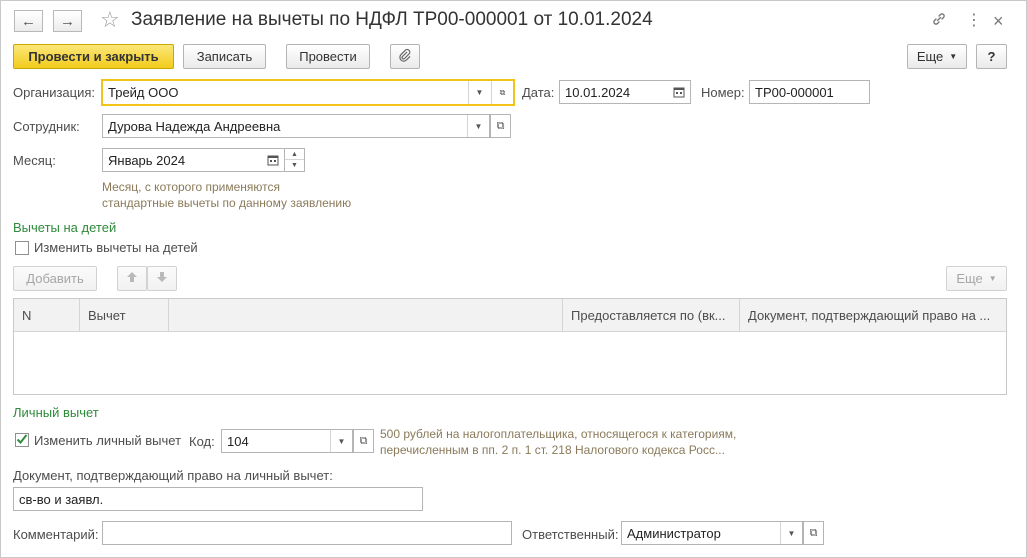 This screenshot has width=1027, height=558. Describe the element at coordinates (998, 21) in the screenshot. I see `close-icon: ×` at that location.